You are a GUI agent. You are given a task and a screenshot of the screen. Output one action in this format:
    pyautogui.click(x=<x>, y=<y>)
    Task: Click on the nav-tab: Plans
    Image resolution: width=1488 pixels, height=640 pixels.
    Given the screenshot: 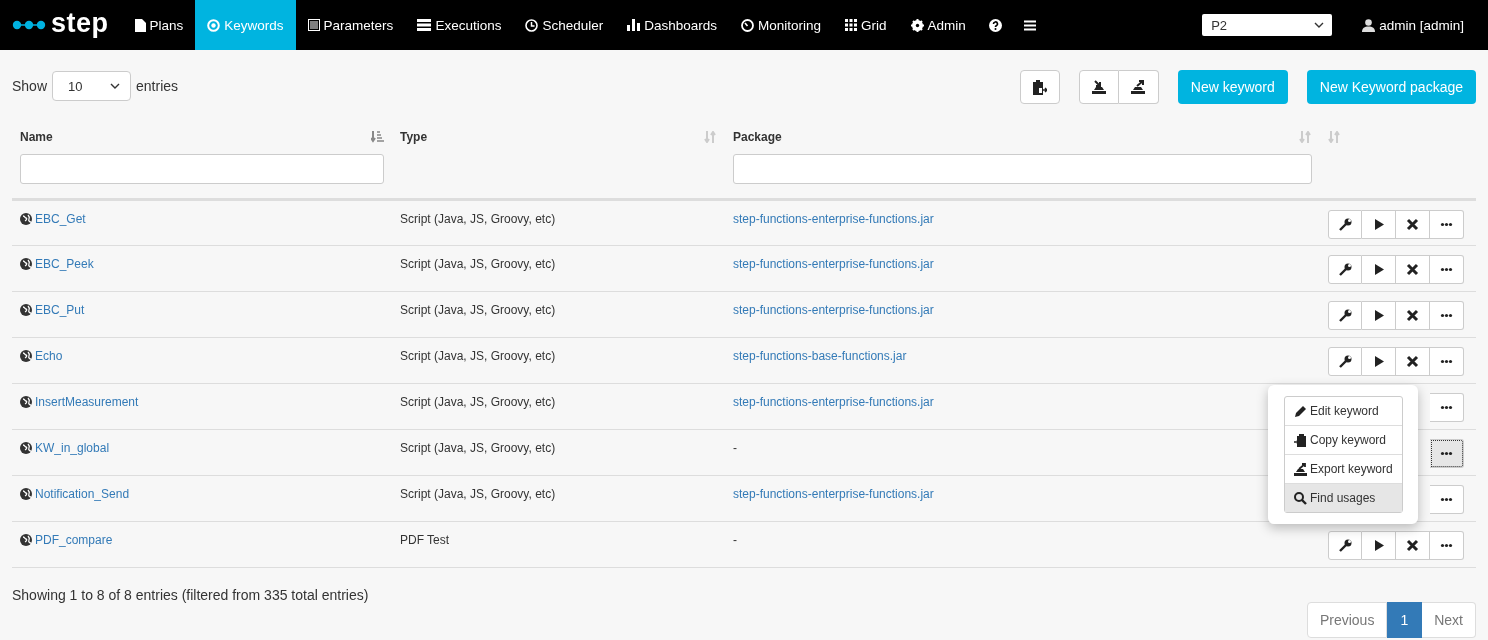 What is the action you would take?
    pyautogui.click(x=159, y=25)
    